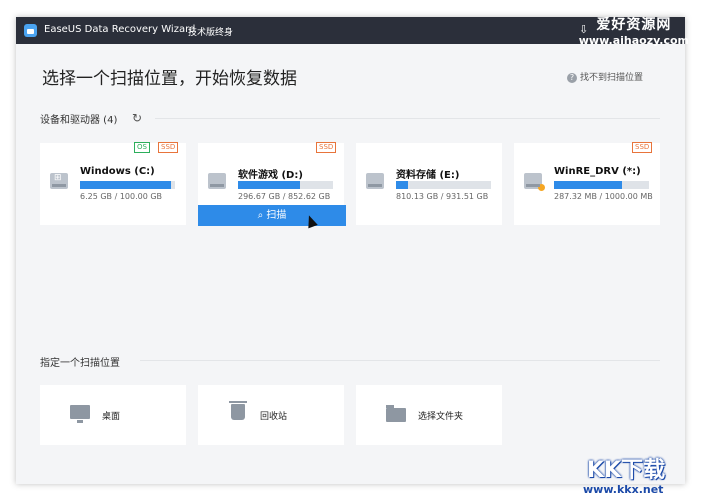 Image resolution: width=701 pixels, height=500 pixels. I want to click on watermark-url: www.aihaozy.com, so click(633, 40).